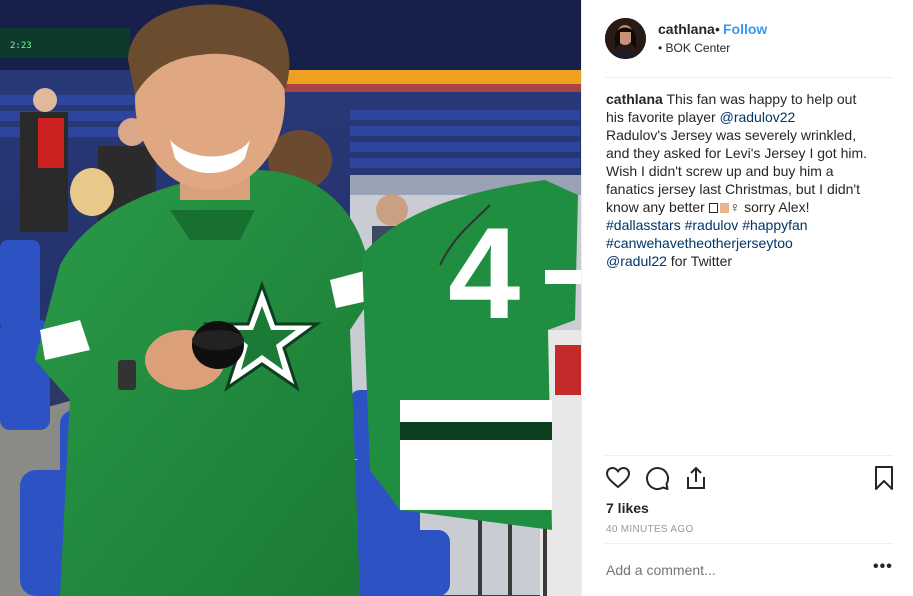 This screenshot has height=596, width=913. I want to click on bookmark-icon, so click(884, 478).